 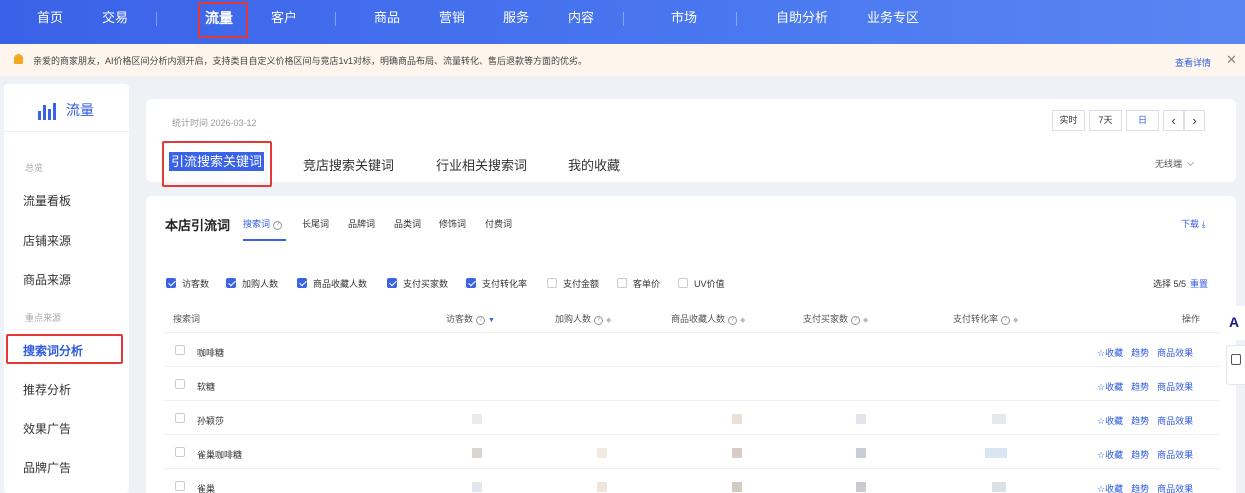 What do you see at coordinates (332, 283) in the screenshot?
I see `metric-favorites: 商品收藏人数` at bounding box center [332, 283].